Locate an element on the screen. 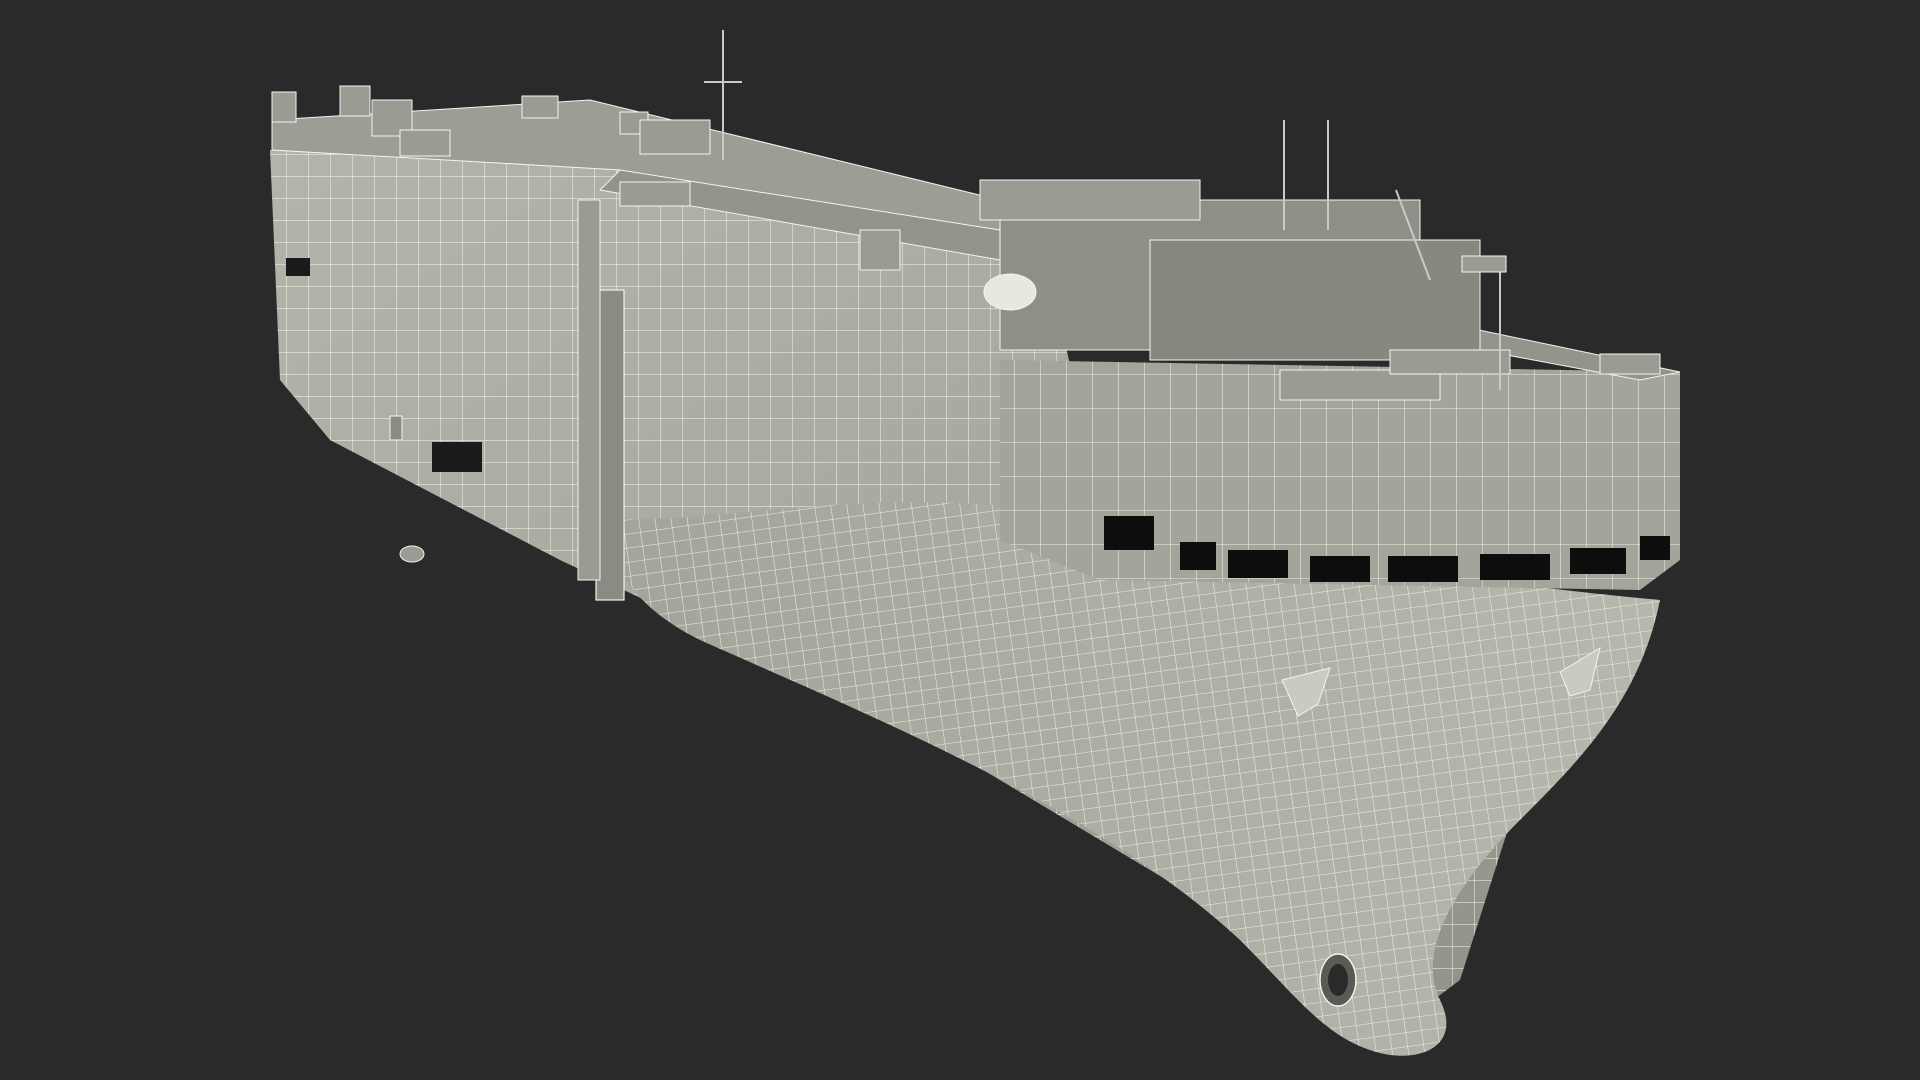 The image size is (1920, 1080). bow-thruster is located at coordinates (1338, 980).